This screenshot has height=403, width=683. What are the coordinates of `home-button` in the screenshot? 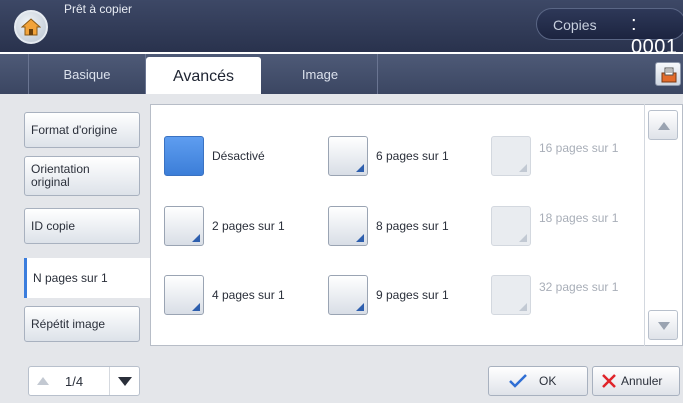 It's located at (31, 27).